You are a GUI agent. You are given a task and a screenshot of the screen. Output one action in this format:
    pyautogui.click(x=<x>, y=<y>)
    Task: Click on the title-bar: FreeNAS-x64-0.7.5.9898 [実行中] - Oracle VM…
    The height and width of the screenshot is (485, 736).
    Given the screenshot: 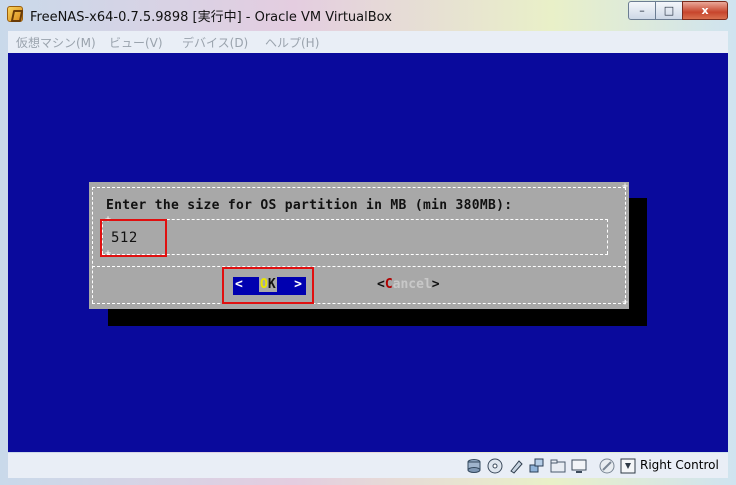 What is the action you would take?
    pyautogui.click(x=368, y=15)
    